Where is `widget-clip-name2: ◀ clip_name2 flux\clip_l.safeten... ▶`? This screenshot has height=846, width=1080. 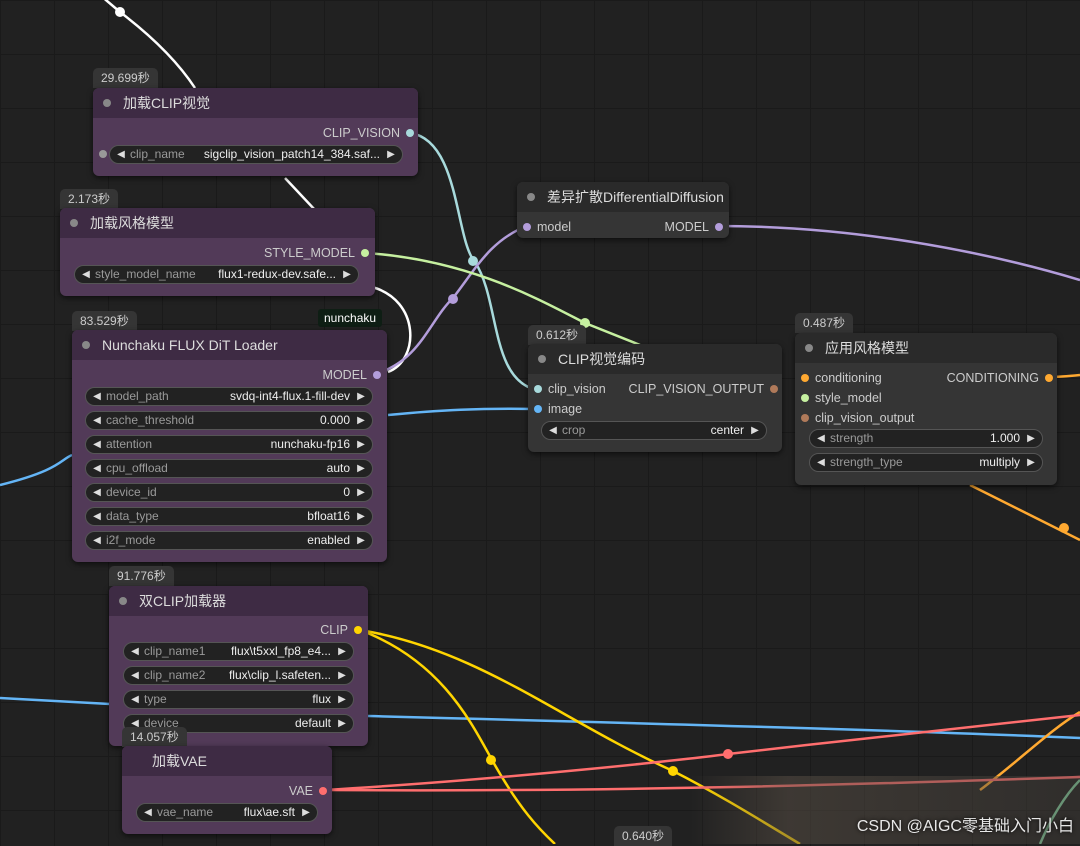 widget-clip-name2: ◀ clip_name2 flux\clip_l.safeten... ▶ is located at coordinates (238, 675).